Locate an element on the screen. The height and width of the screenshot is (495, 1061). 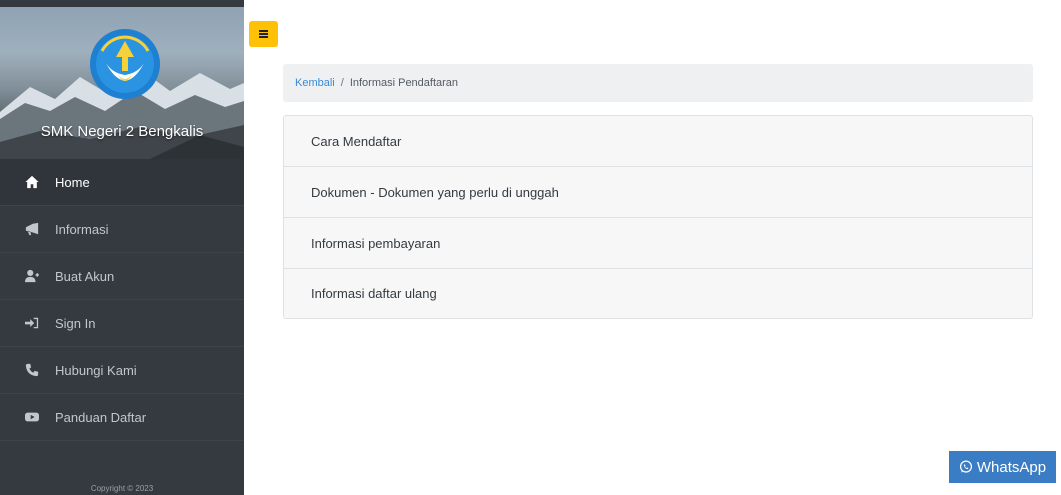
sidebar-item-label: Informasi is located at coordinates (82, 229).